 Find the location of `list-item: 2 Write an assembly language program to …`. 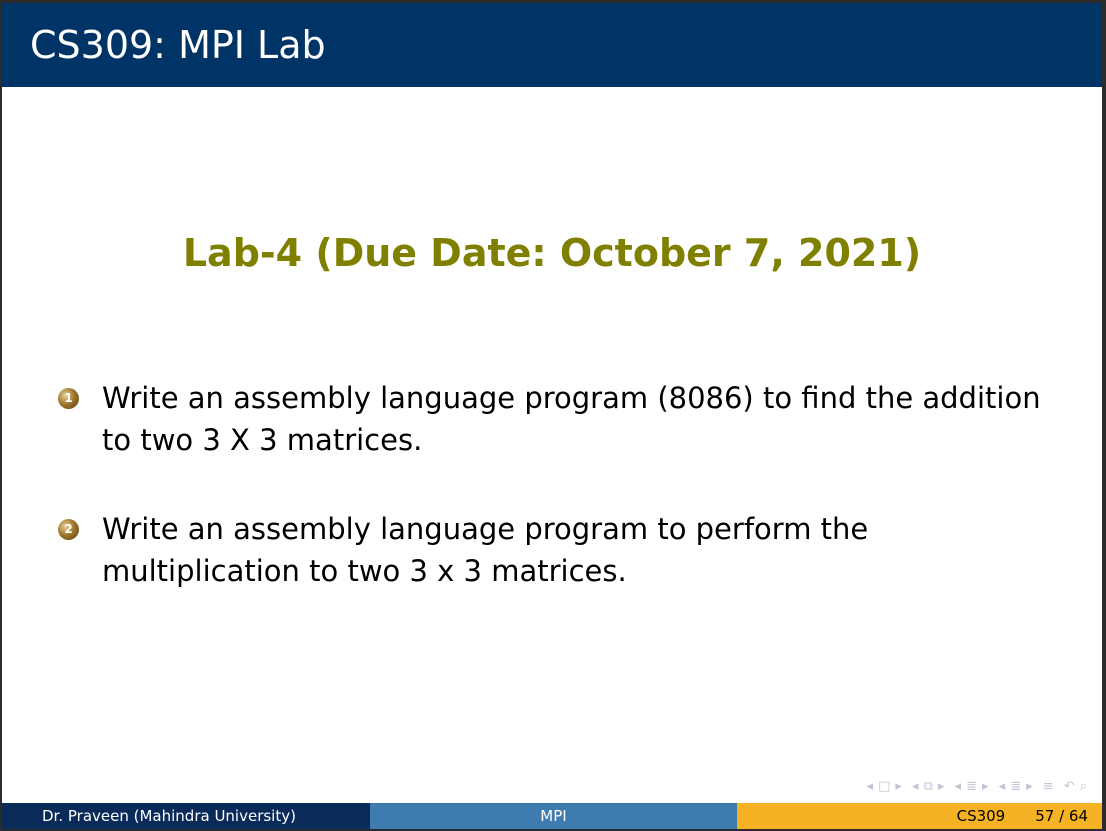

list-item: 2 Write an assembly language program to … is located at coordinates (564, 550).